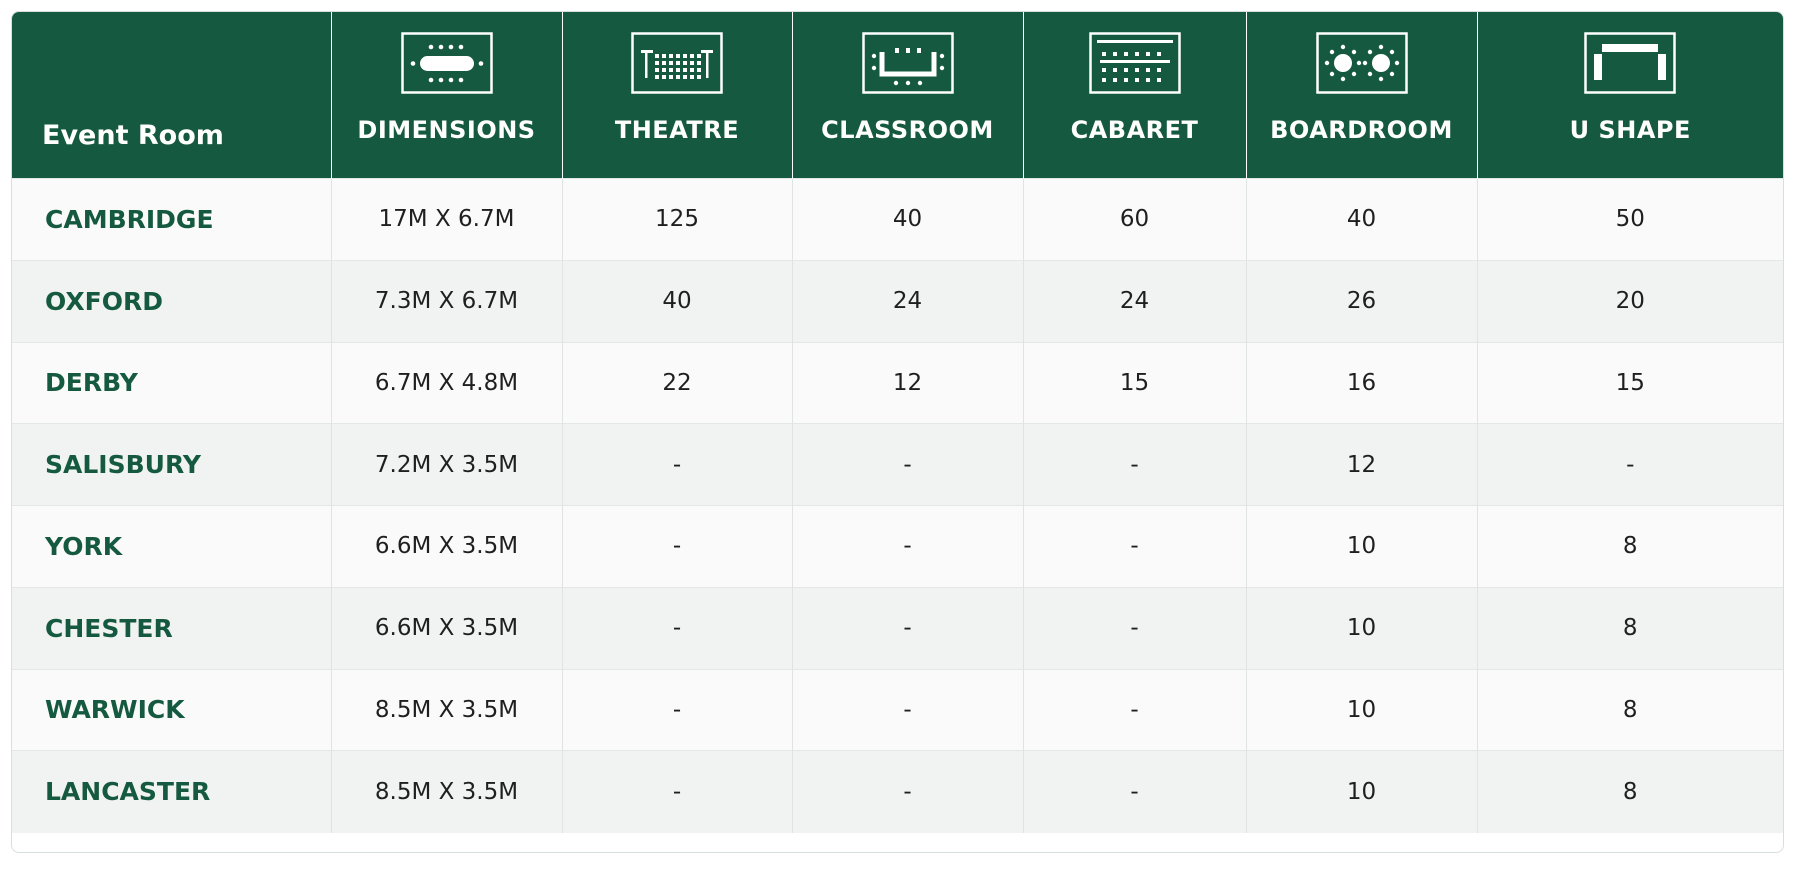 This screenshot has width=1793, height=877. I want to click on column-label: BOARDROOM, so click(1361, 130).